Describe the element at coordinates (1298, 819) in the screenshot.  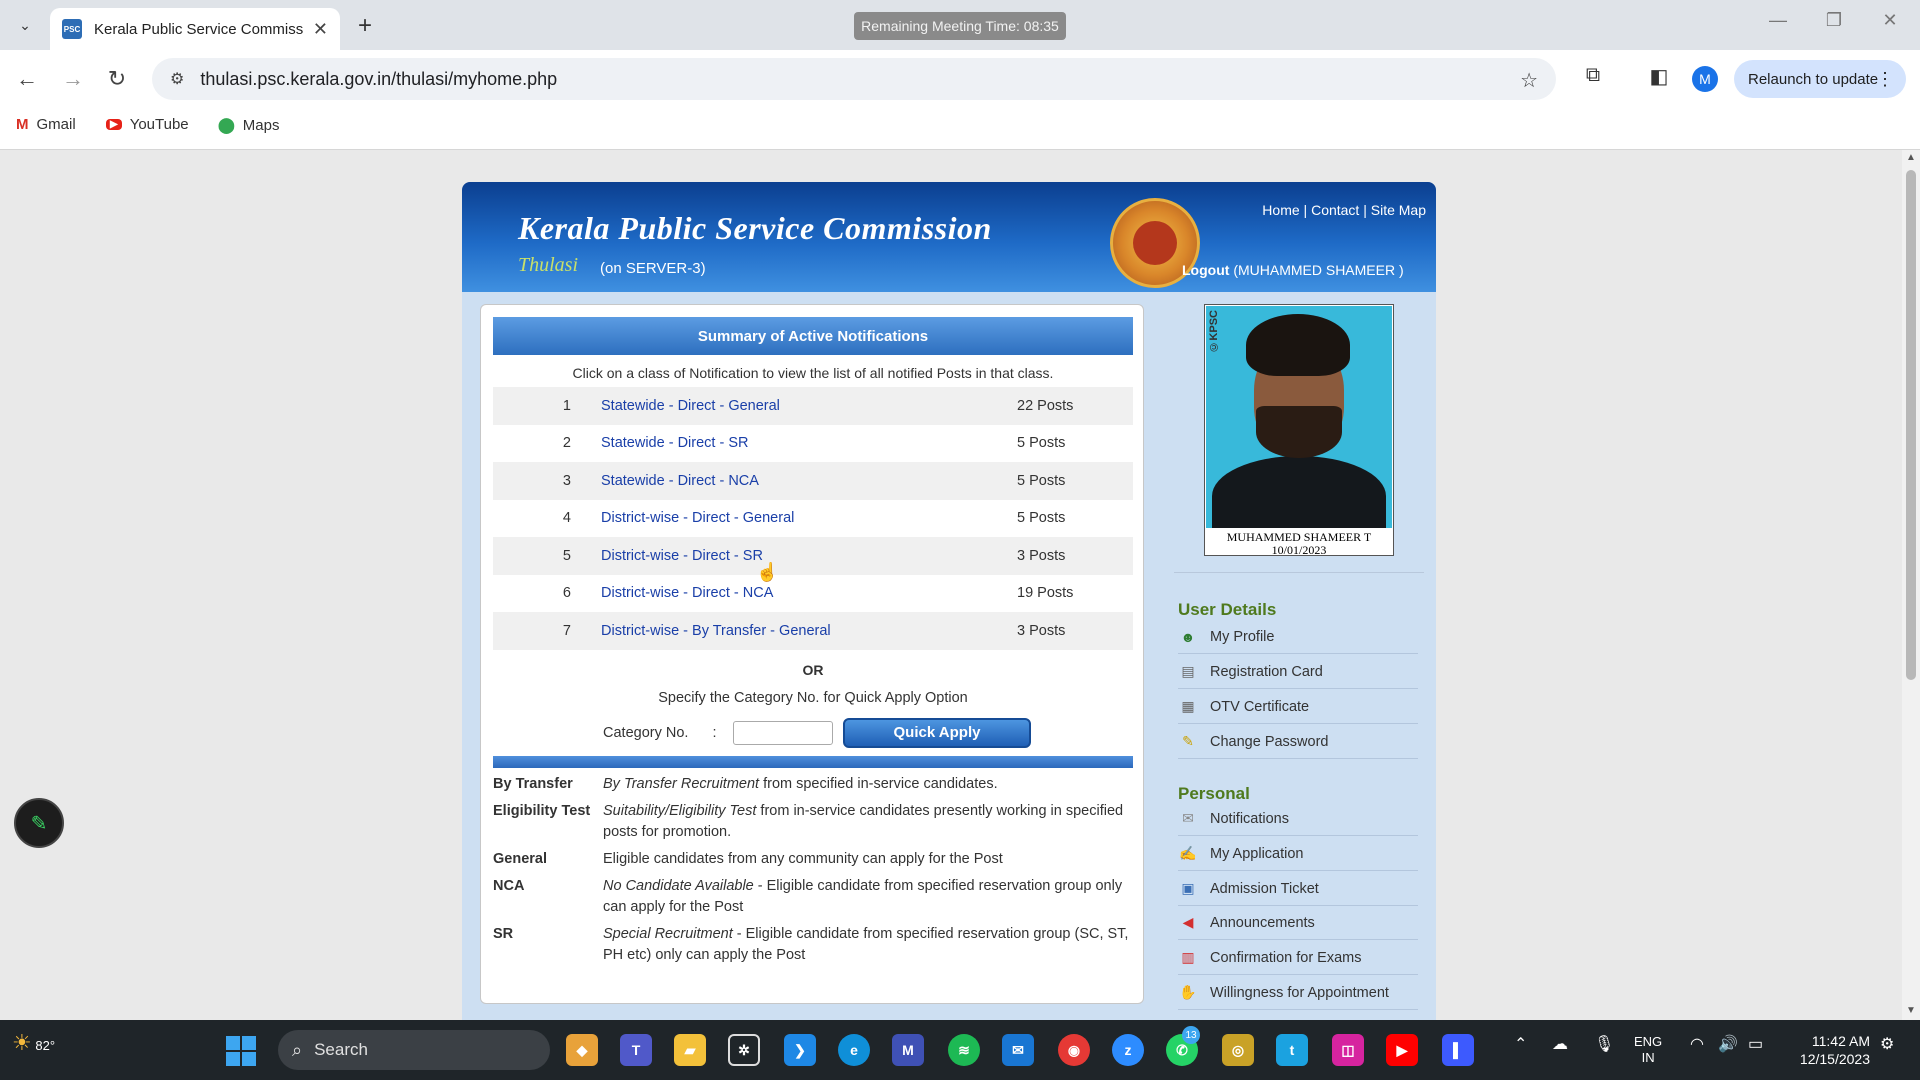
I see `sidebar-item-notifications: ✉ Notifications` at that location.